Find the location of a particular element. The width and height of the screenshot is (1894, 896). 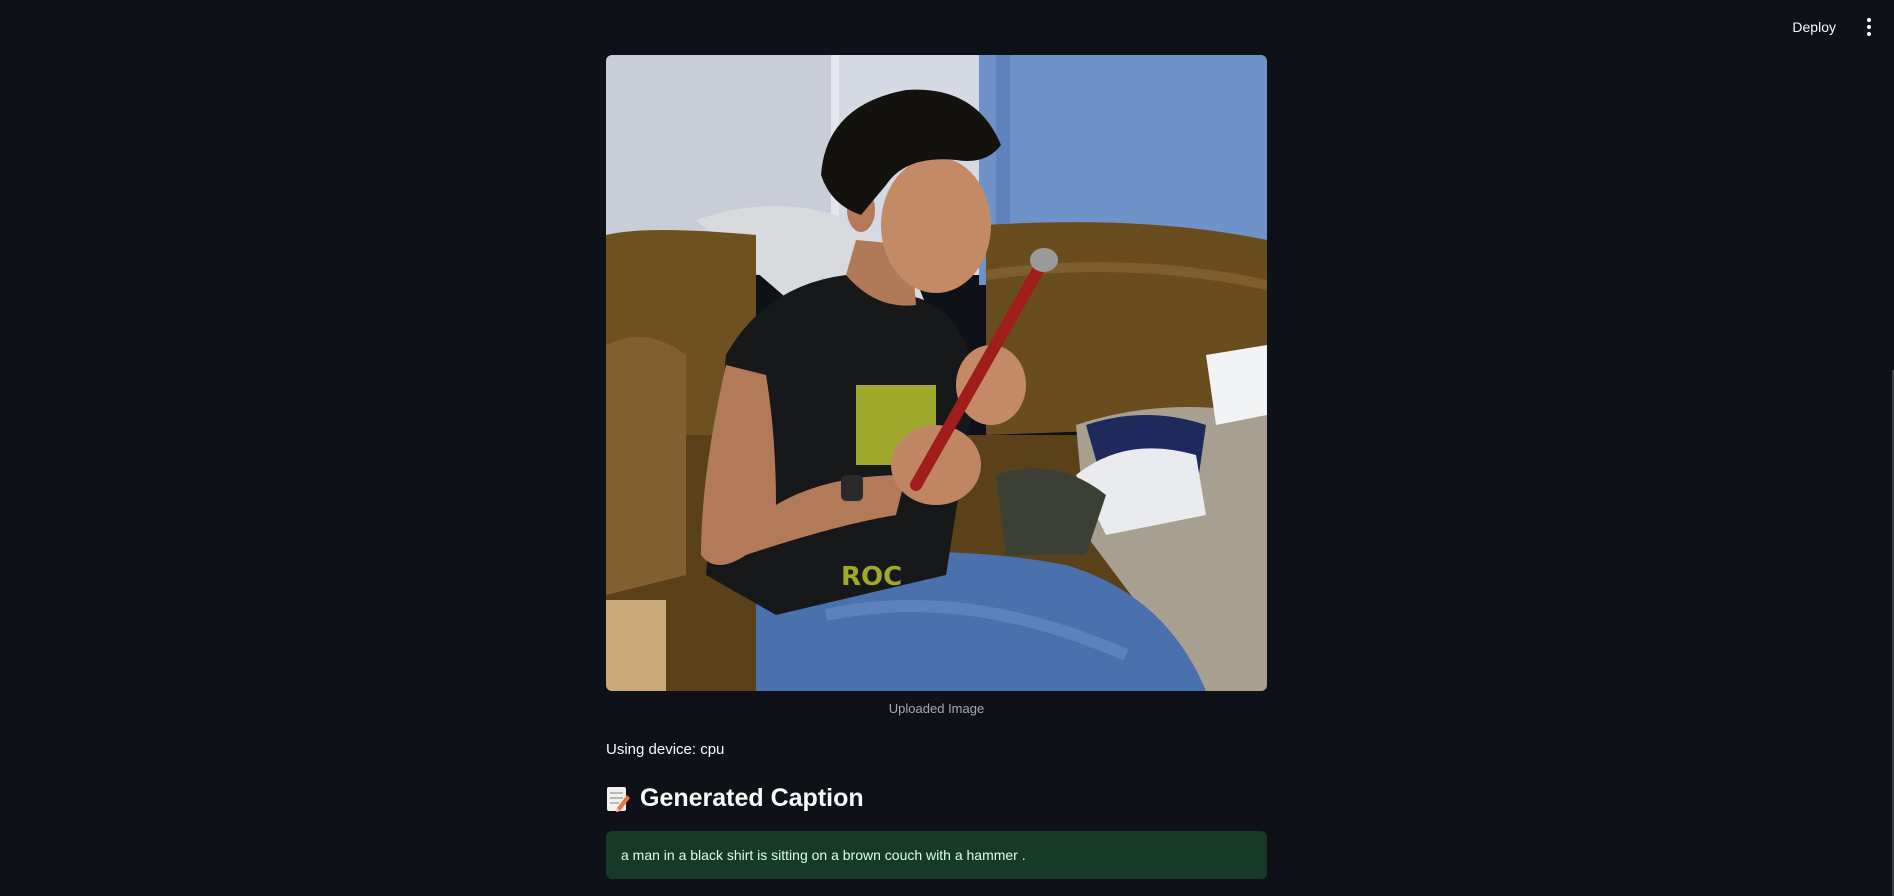

app-header: Deploy is located at coordinates (947, 28).